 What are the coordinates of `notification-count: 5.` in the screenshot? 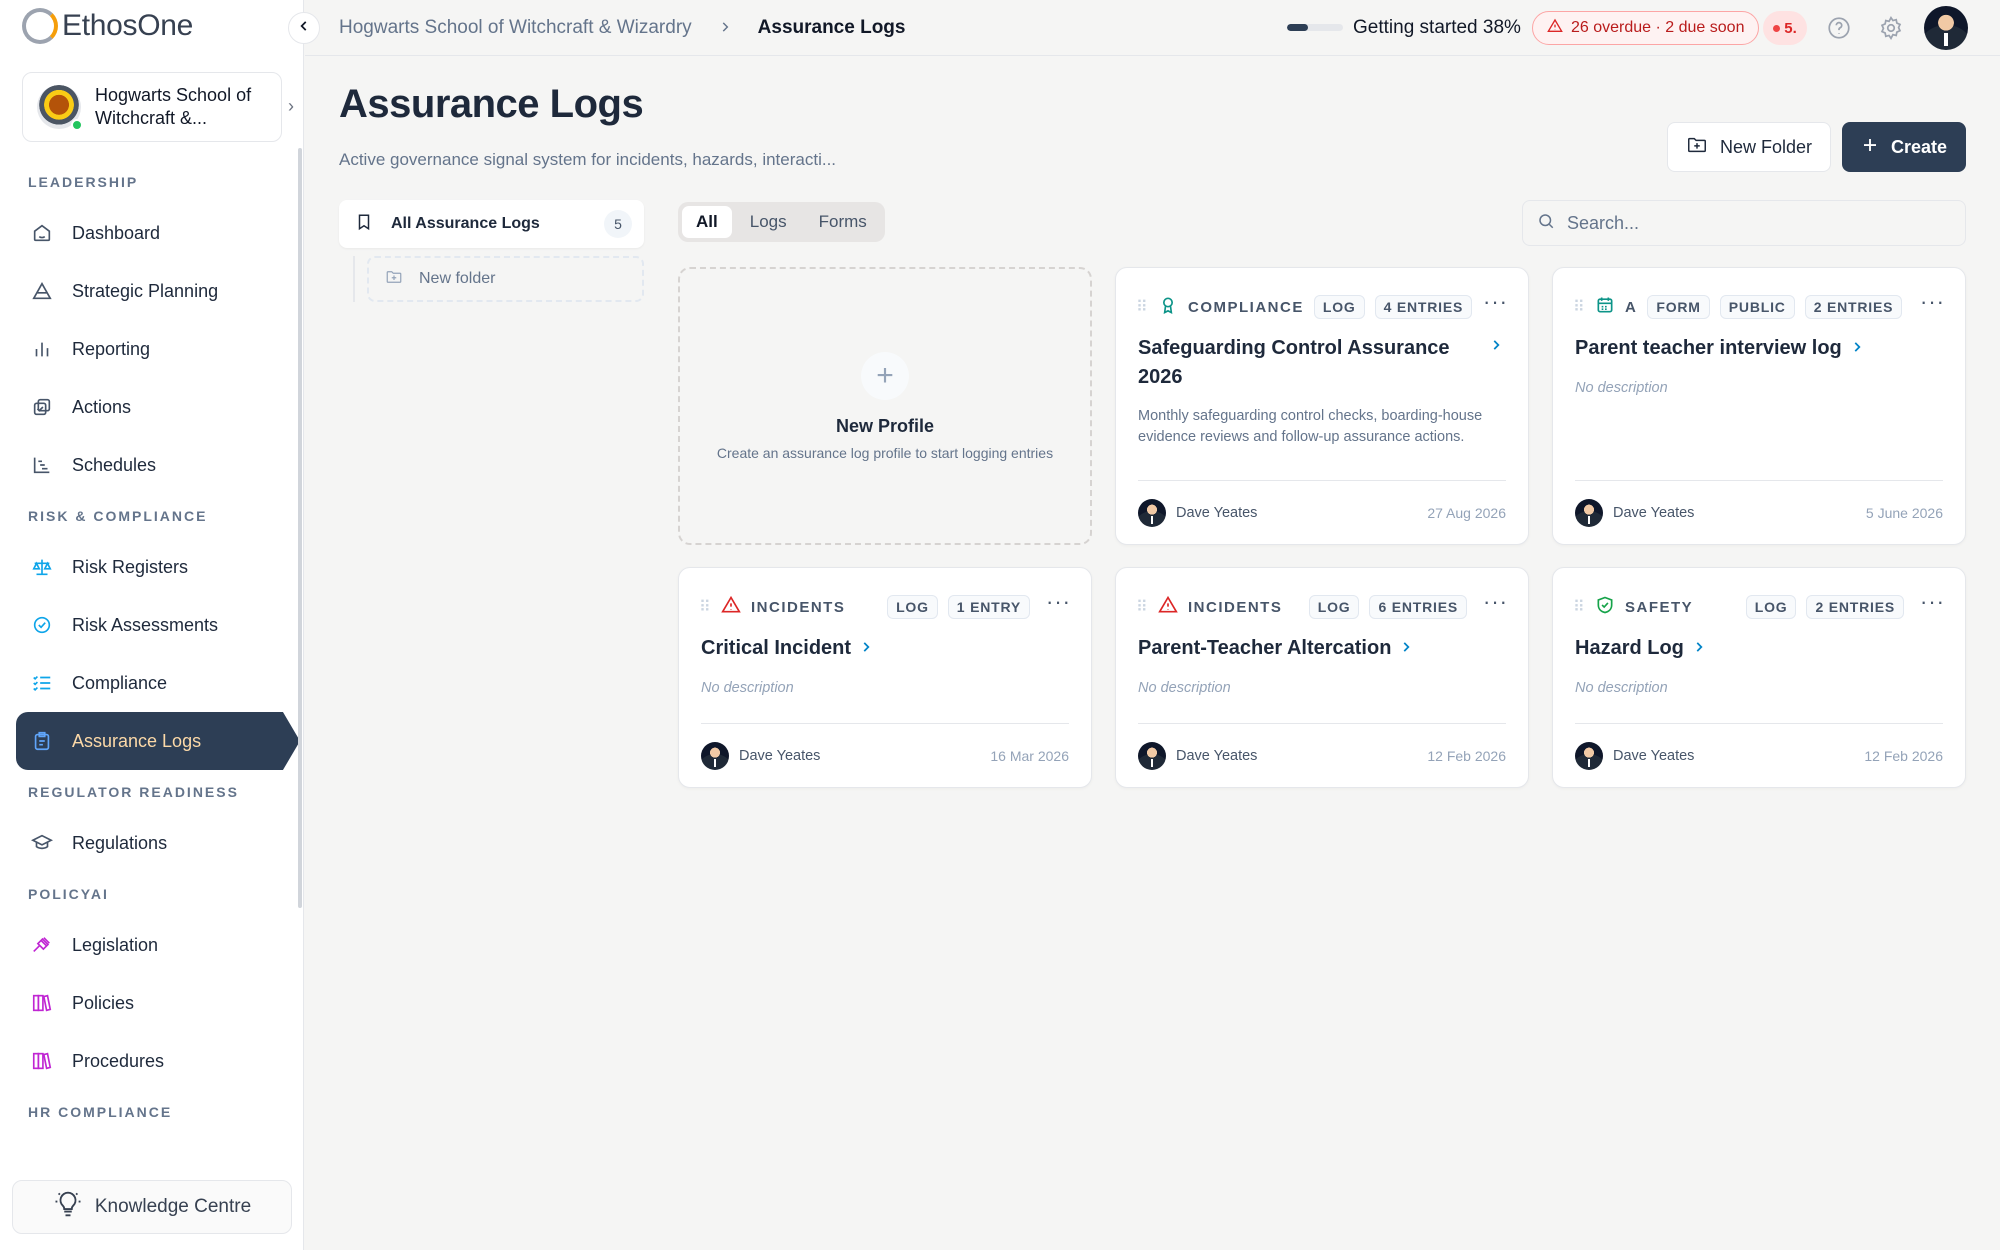 It's located at (1790, 28).